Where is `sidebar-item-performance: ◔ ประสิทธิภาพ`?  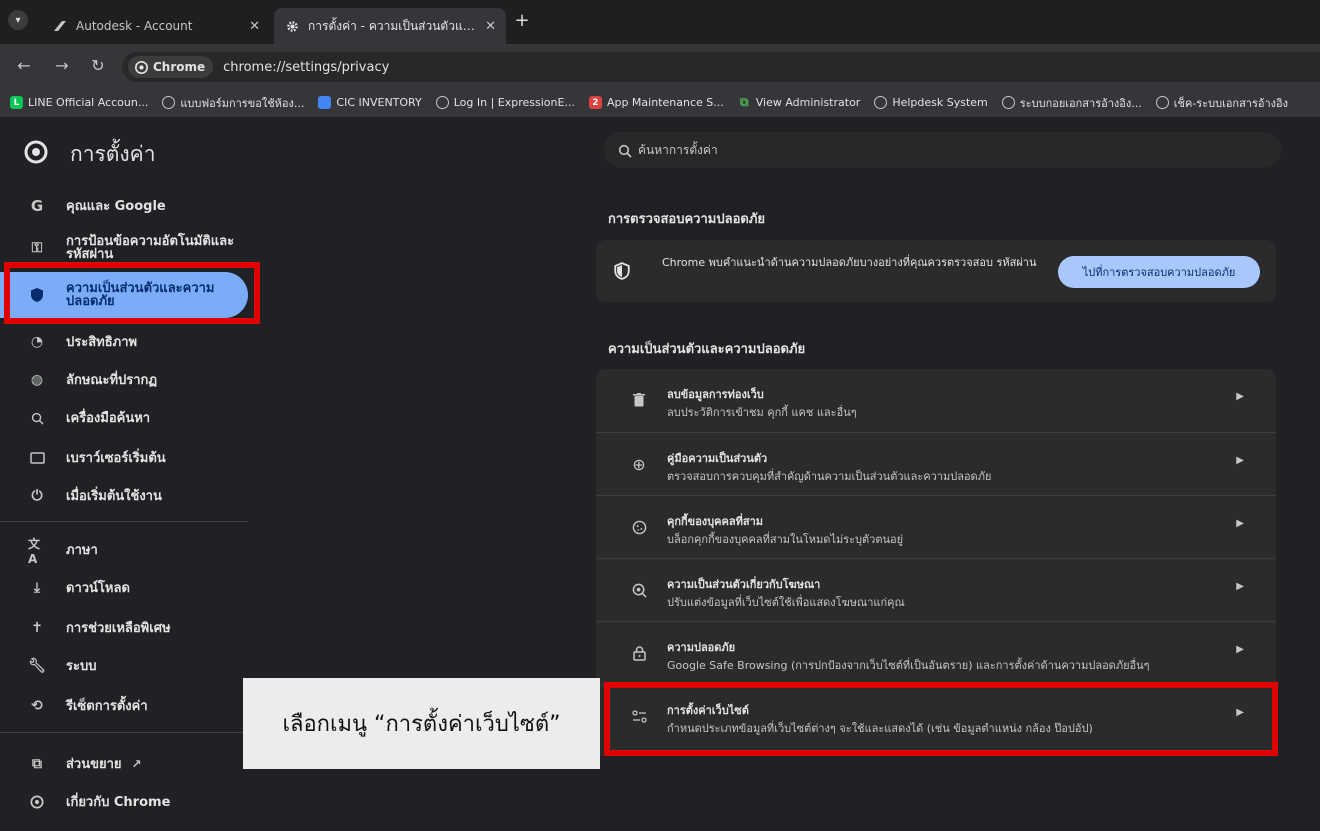
sidebar-item-performance: ◔ ประสิทธิภาพ is located at coordinates (124, 342).